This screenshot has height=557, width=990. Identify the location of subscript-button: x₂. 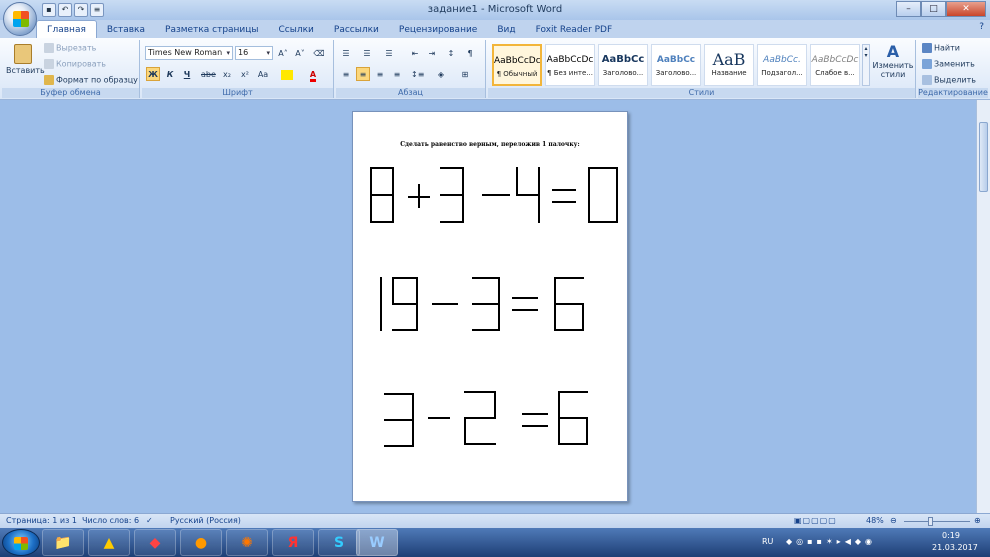
(227, 74).